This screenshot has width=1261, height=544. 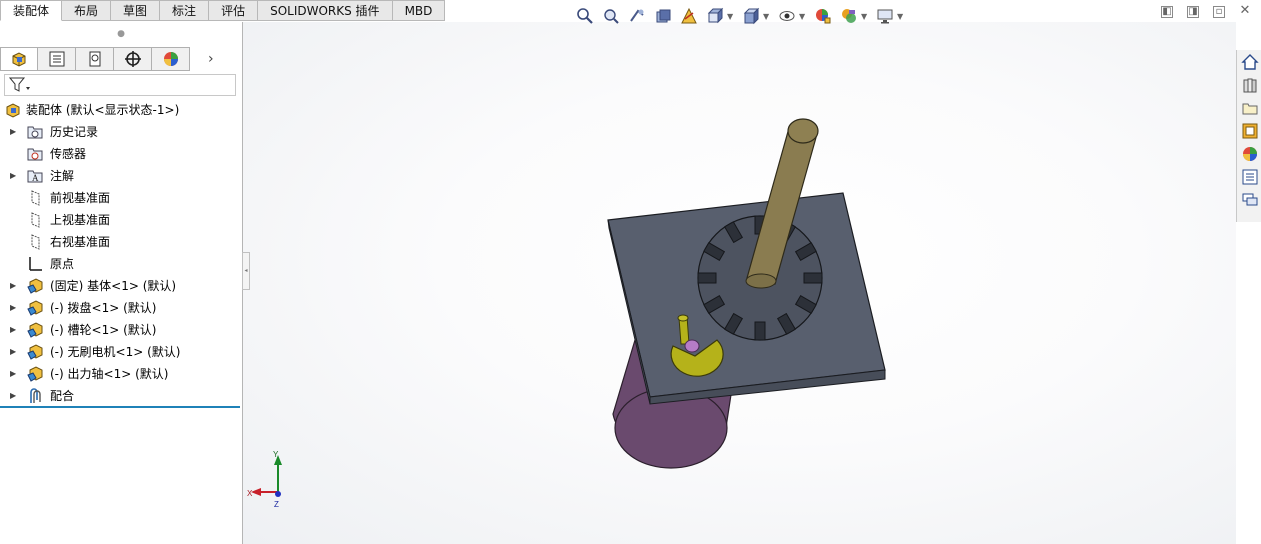 I want to click on design-library-icon, so click(x=1250, y=85).